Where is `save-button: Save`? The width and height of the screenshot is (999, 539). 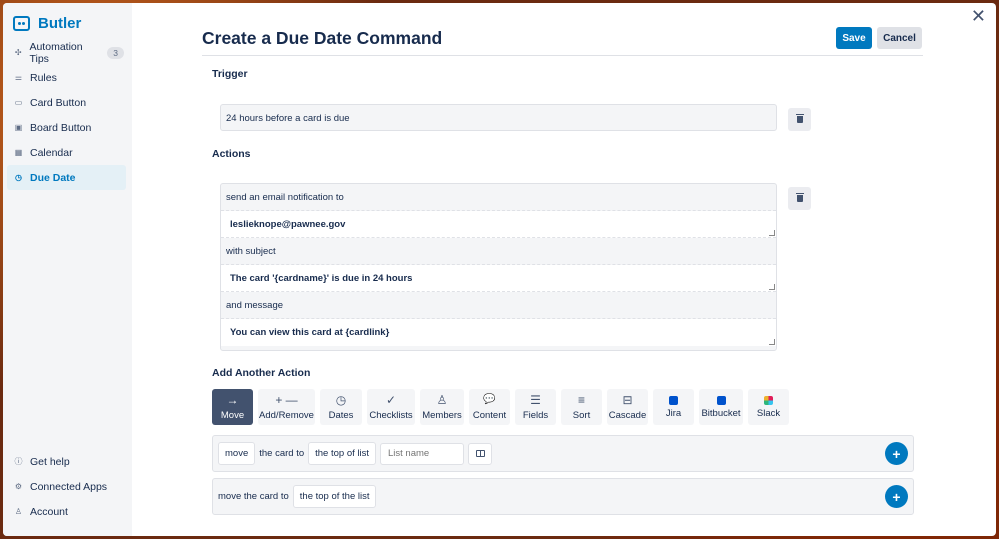 save-button: Save is located at coordinates (854, 38).